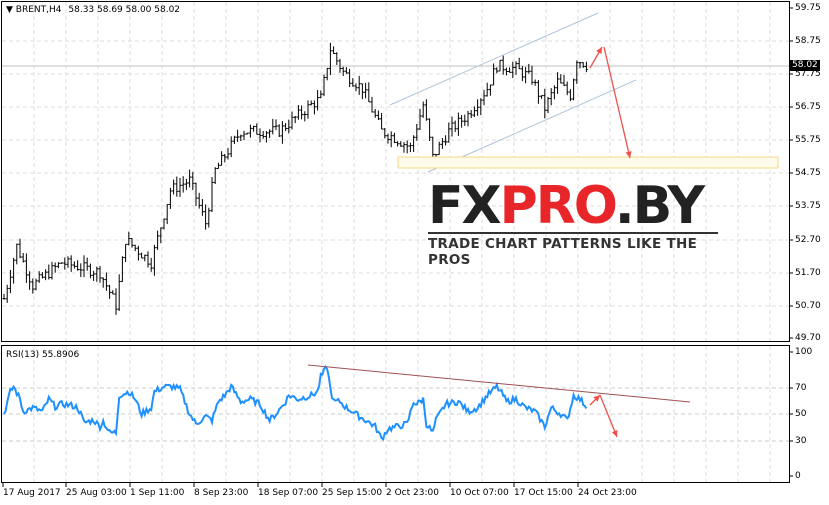  Describe the element at coordinates (801, 441) in the screenshot. I see `rsi-axis-label: 30` at that location.